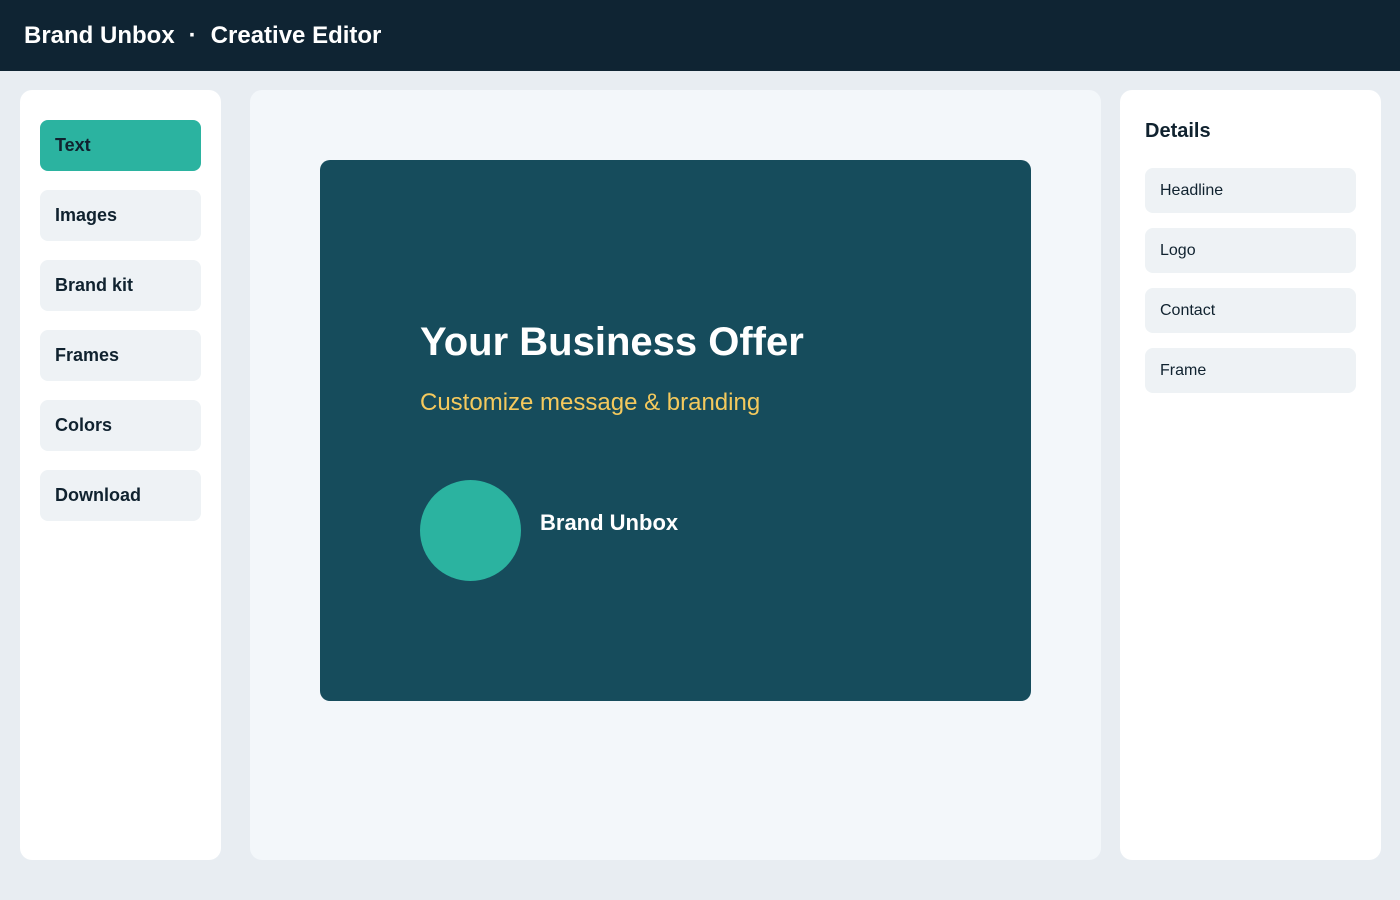 The image size is (1400, 900). Describe the element at coordinates (1250, 310) in the screenshot. I see `detail-item-contact: Contact` at that location.